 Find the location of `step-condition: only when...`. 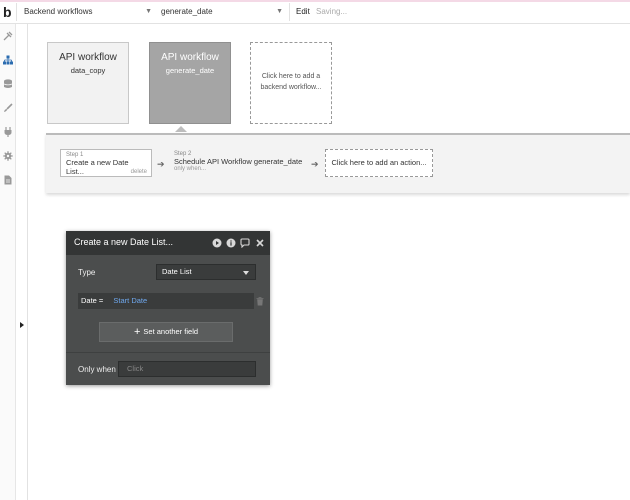

step-condition: only when... is located at coordinates (190, 169).